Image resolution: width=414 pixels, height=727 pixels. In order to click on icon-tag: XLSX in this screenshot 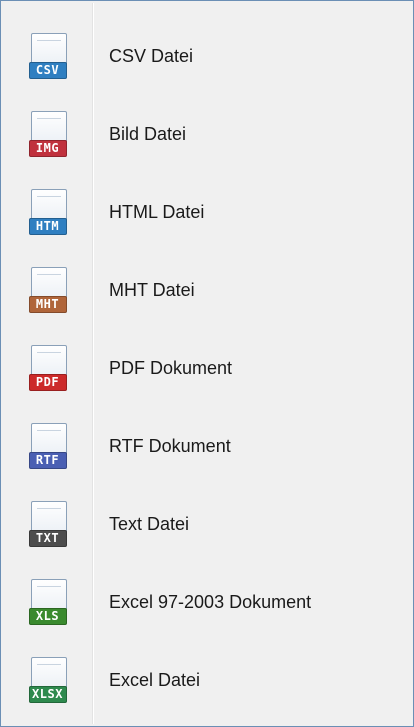, I will do `click(47, 694)`.